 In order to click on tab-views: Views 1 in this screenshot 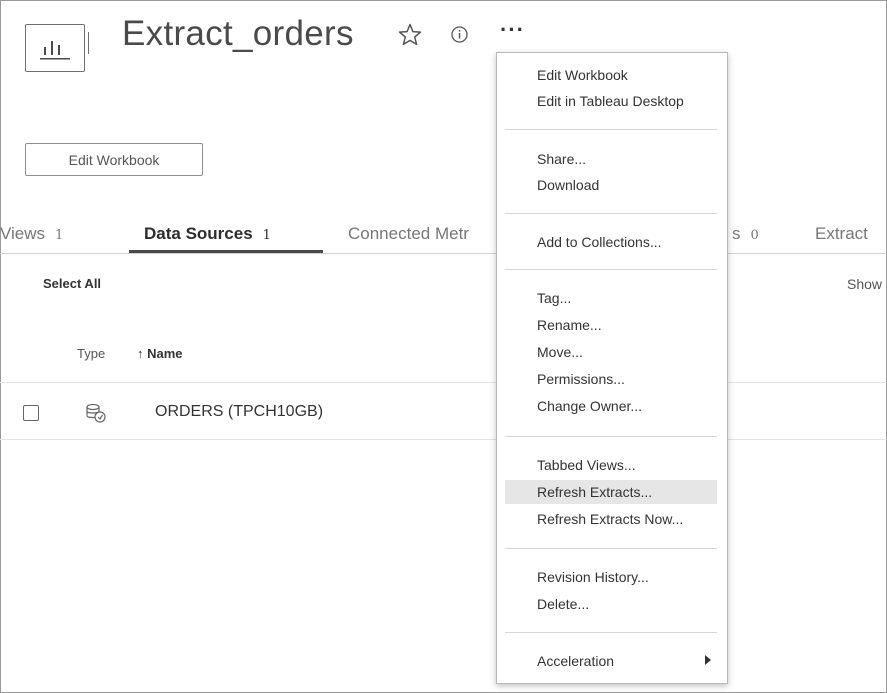, I will do `click(31, 234)`.